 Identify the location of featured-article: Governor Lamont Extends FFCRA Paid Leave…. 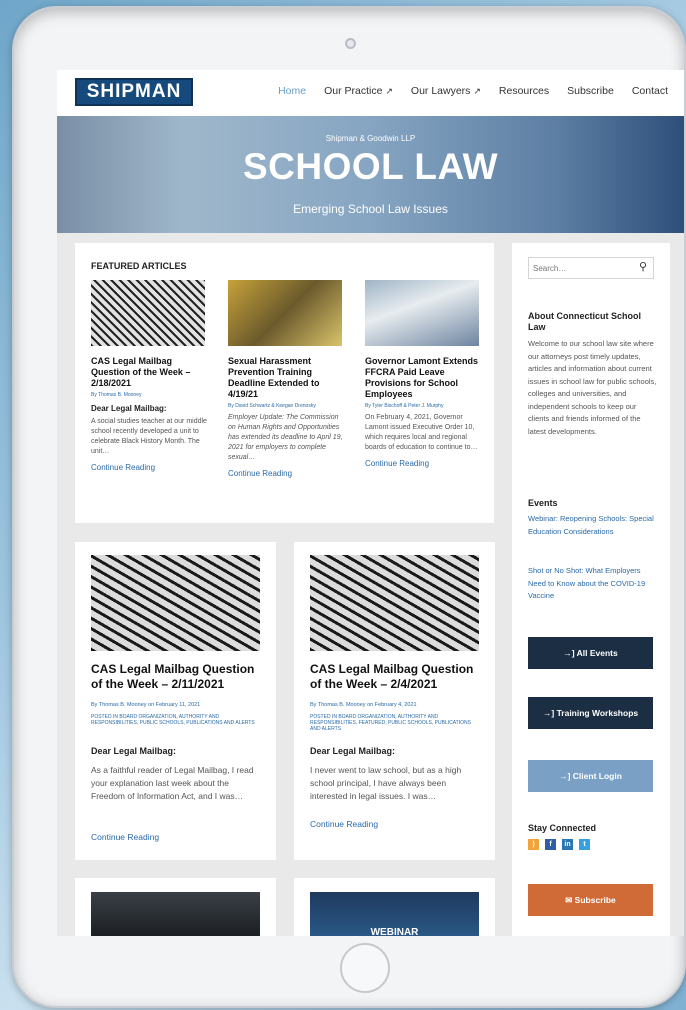
(423, 374).